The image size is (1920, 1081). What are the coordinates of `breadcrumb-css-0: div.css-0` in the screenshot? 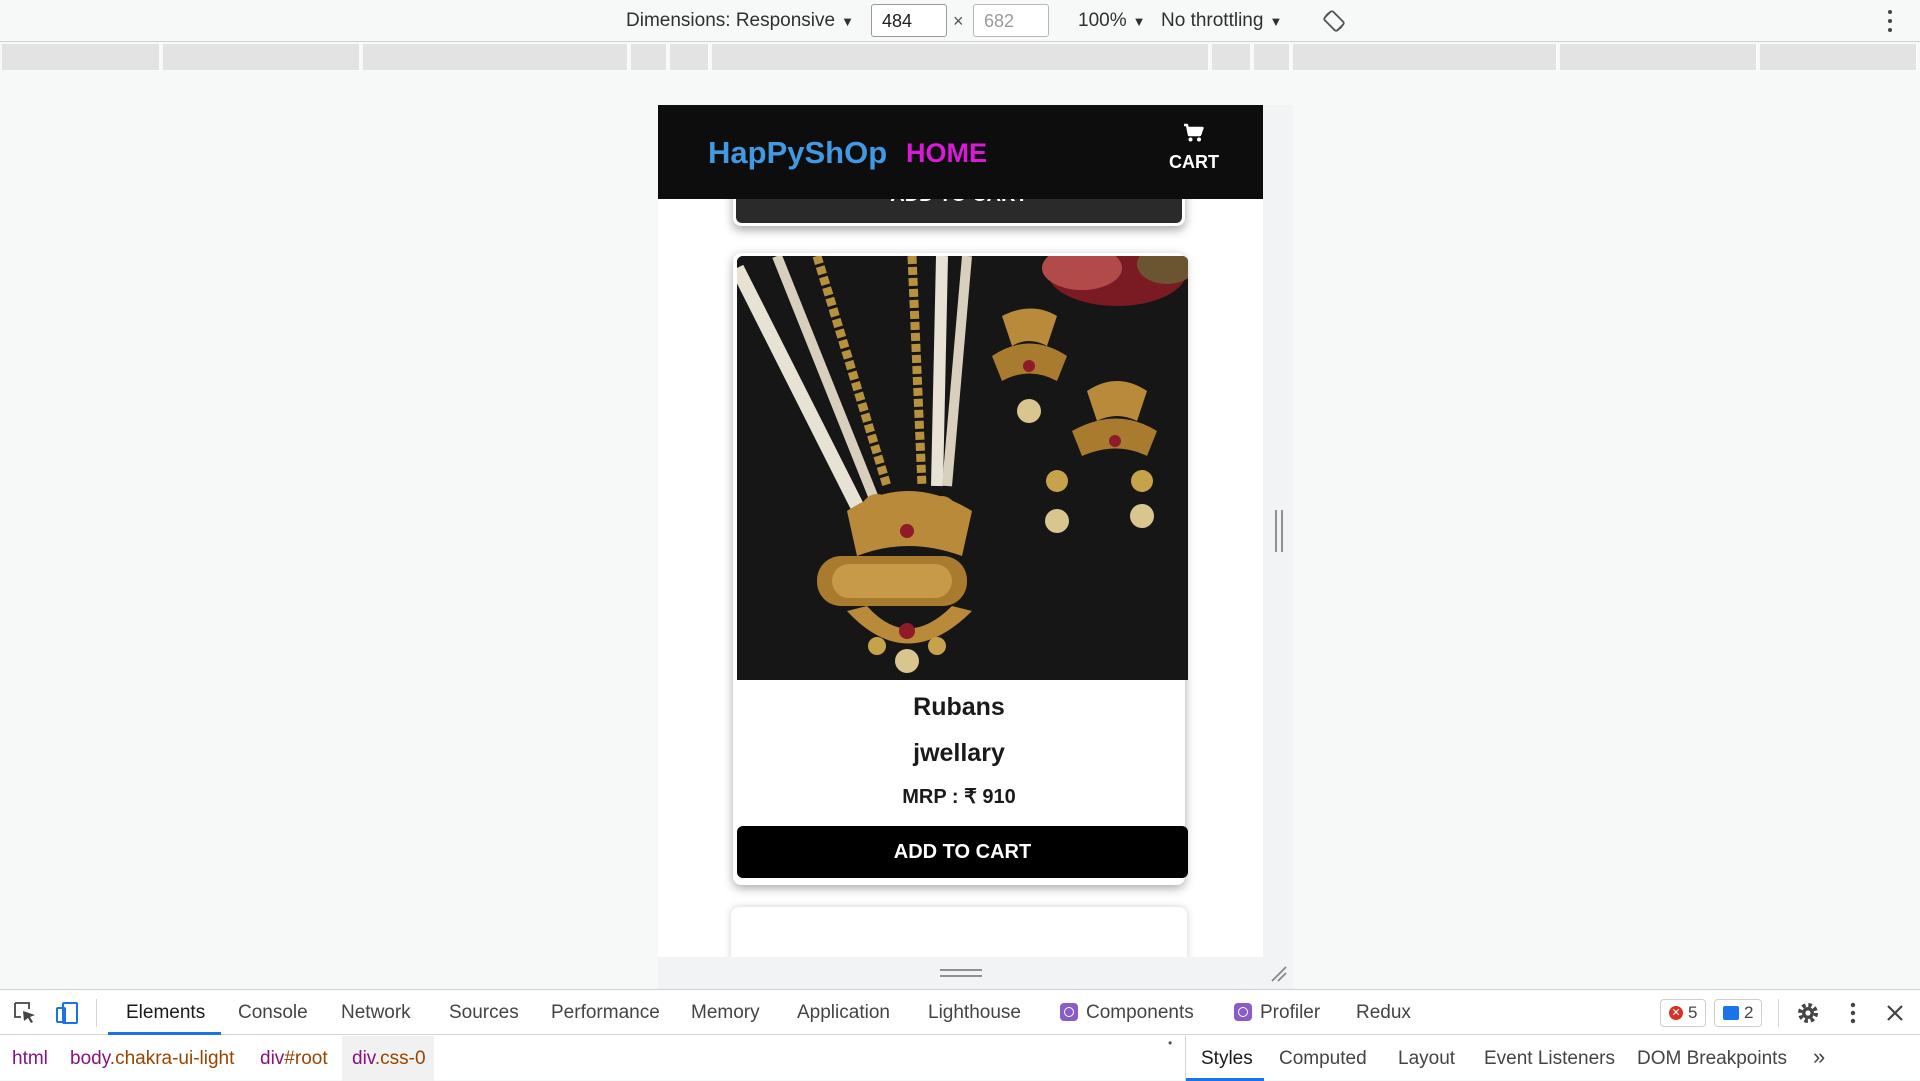 It's located at (389, 1059).